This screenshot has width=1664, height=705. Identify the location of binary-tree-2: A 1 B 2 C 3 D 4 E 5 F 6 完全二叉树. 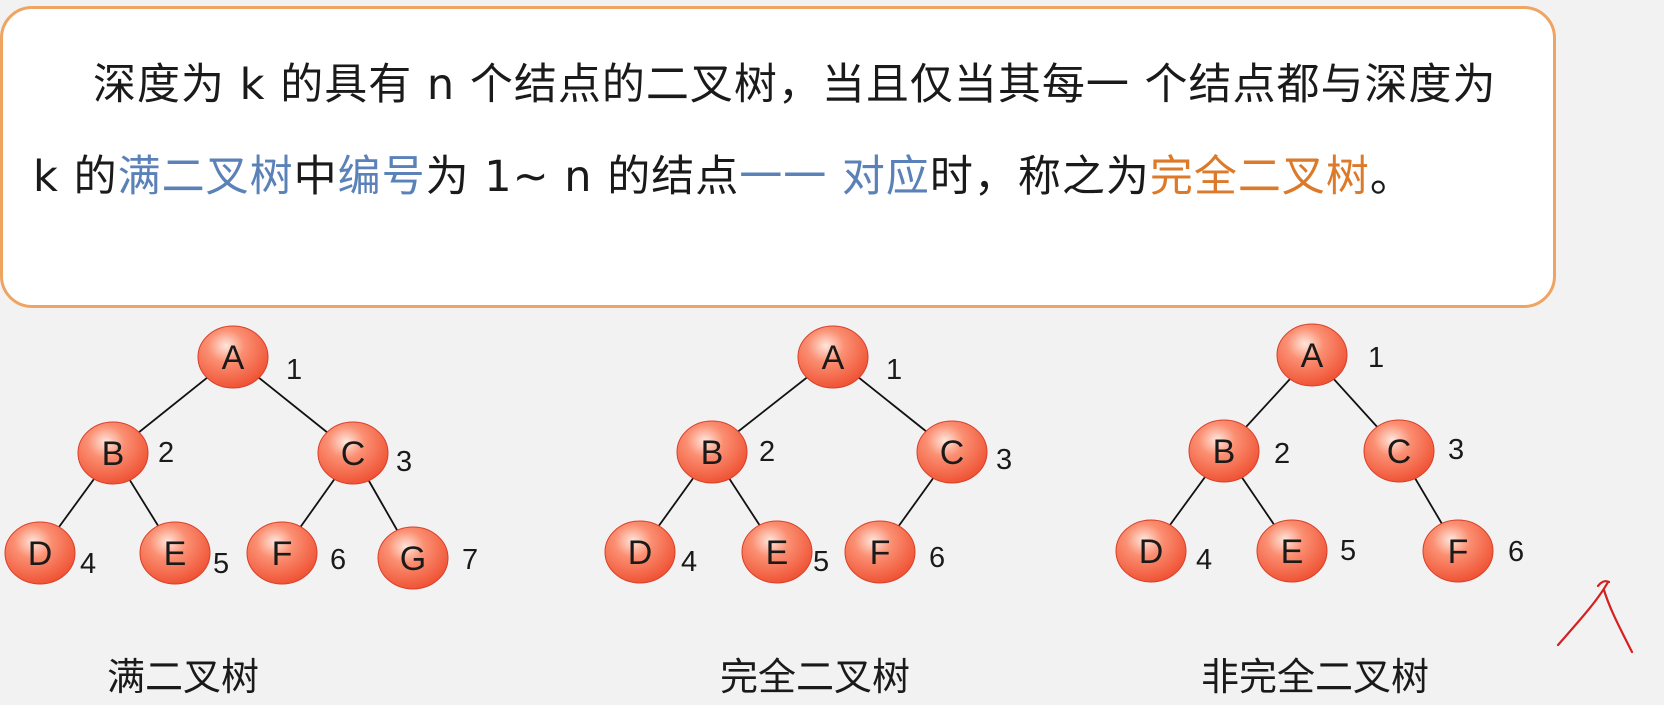
(808, 512).